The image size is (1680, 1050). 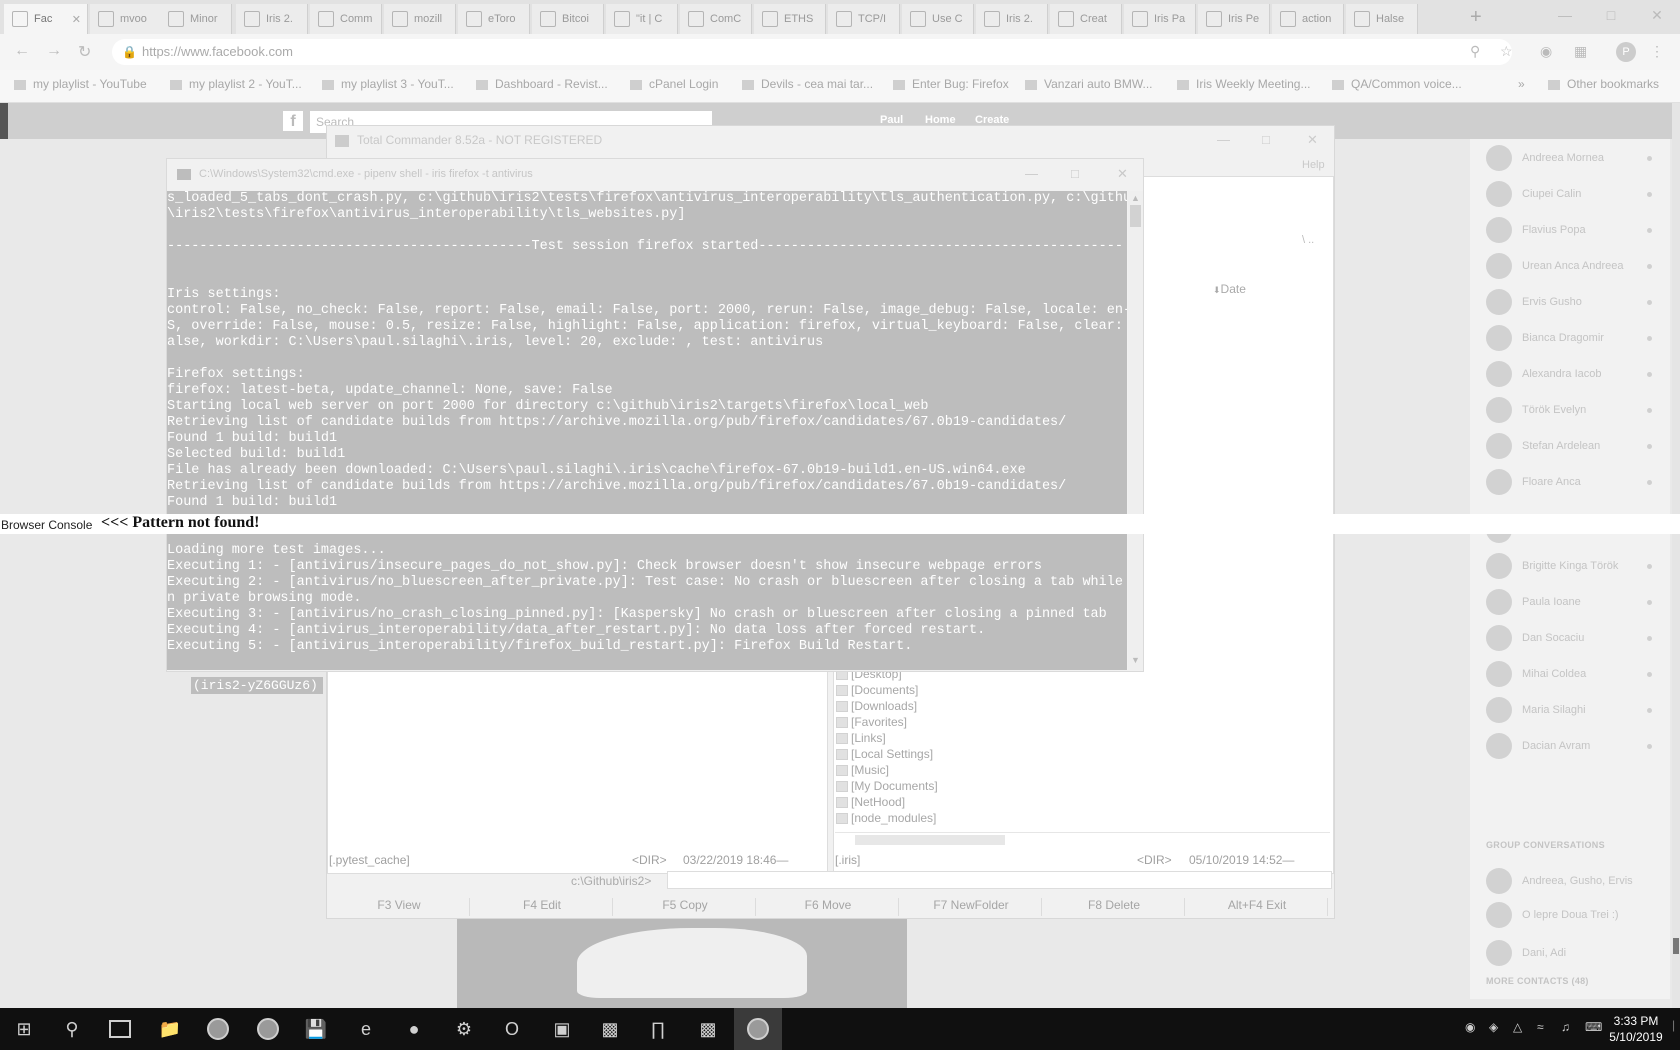 What do you see at coordinates (790, 19) in the screenshot?
I see `browser-tab: ETHS` at bounding box center [790, 19].